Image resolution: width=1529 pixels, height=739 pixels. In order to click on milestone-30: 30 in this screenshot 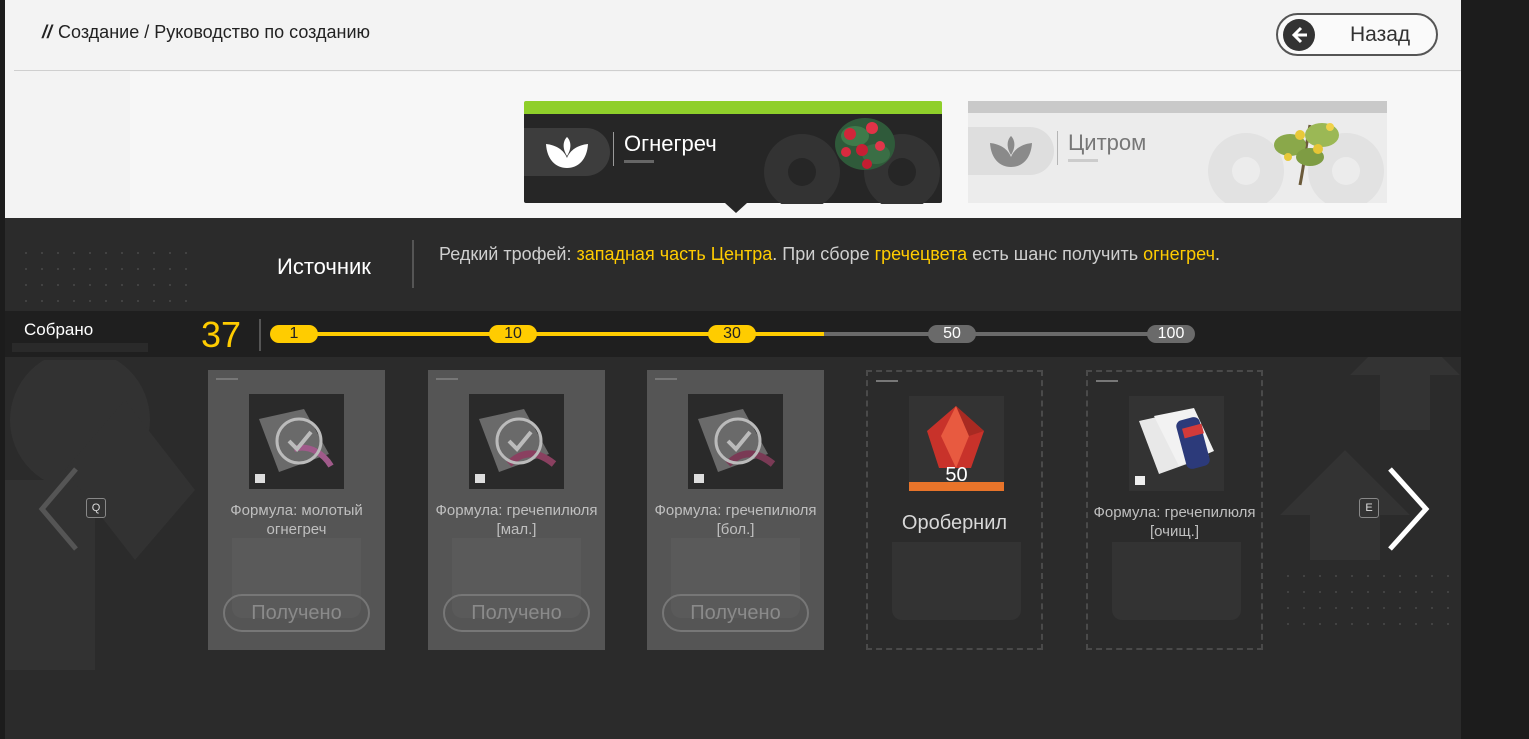, I will do `click(732, 334)`.